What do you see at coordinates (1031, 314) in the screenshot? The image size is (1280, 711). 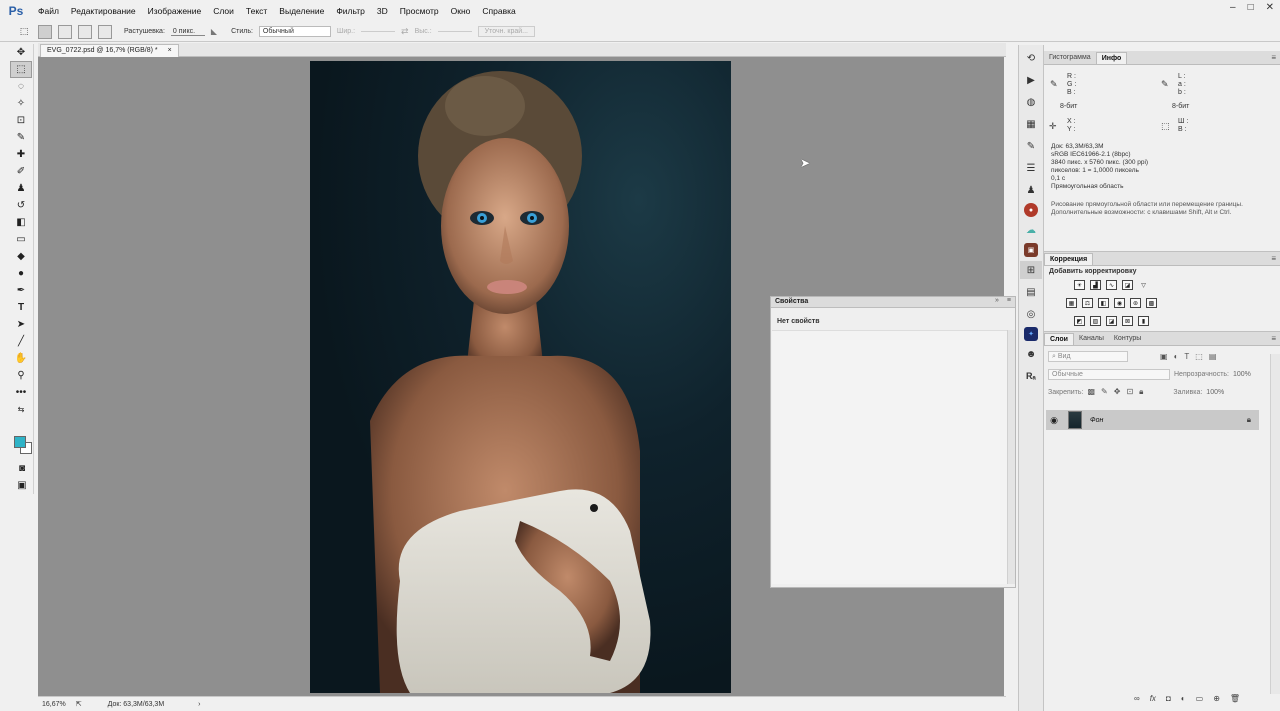 I see `spiral-icon: ◎` at bounding box center [1031, 314].